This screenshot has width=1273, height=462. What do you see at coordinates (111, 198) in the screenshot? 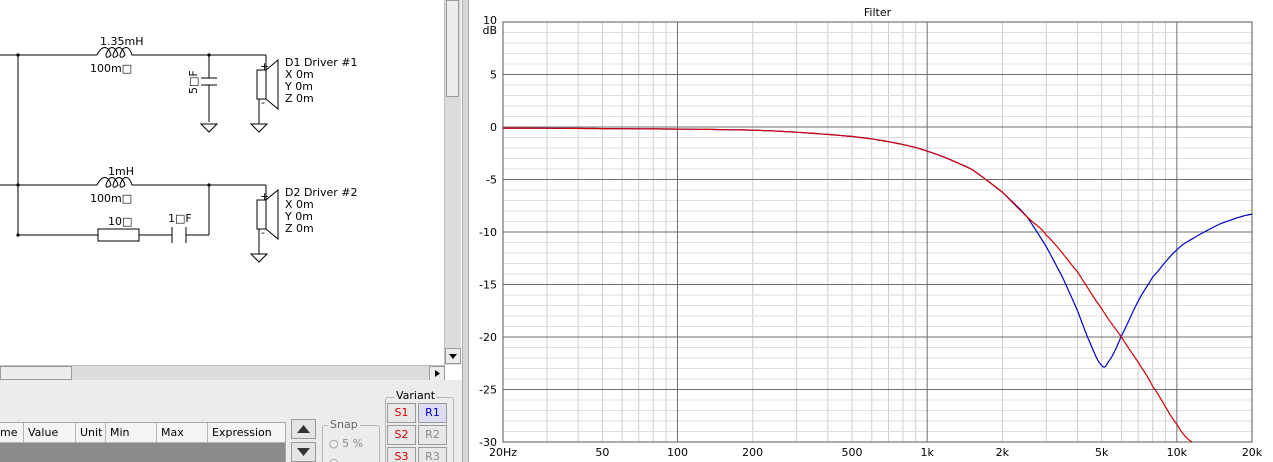
I see `inductor-2-resistance: 100m□` at bounding box center [111, 198].